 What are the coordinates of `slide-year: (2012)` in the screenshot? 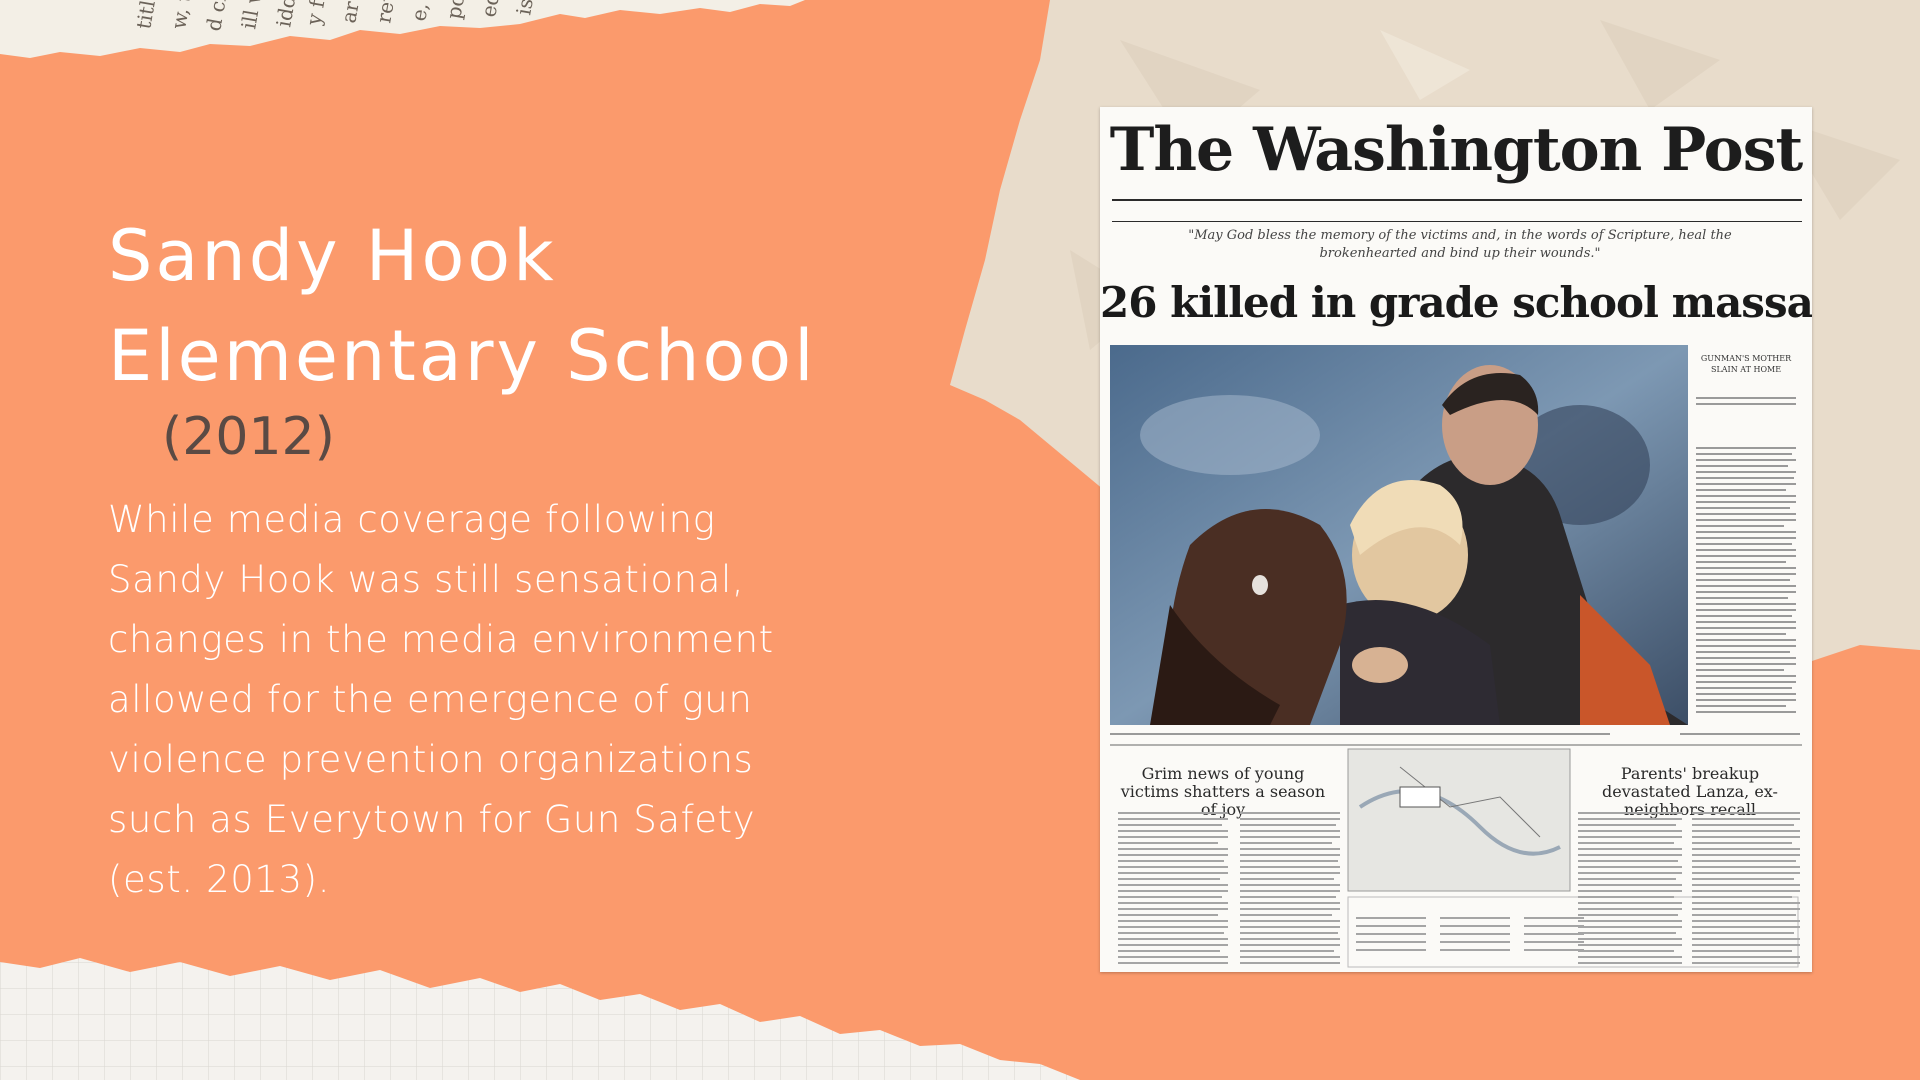 It's located at (248, 437).